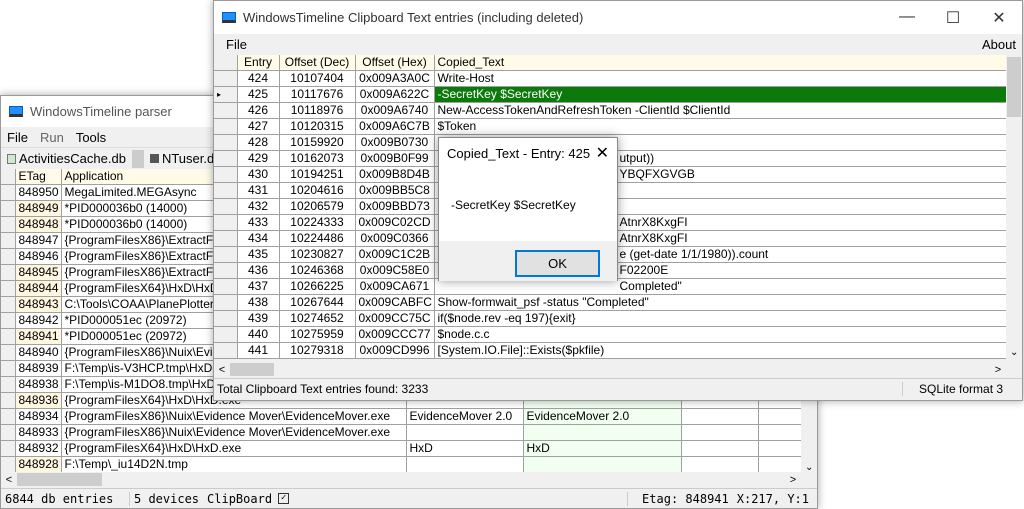 The image size is (1024, 509). I want to click on minimize-icon: —, so click(907, 18).